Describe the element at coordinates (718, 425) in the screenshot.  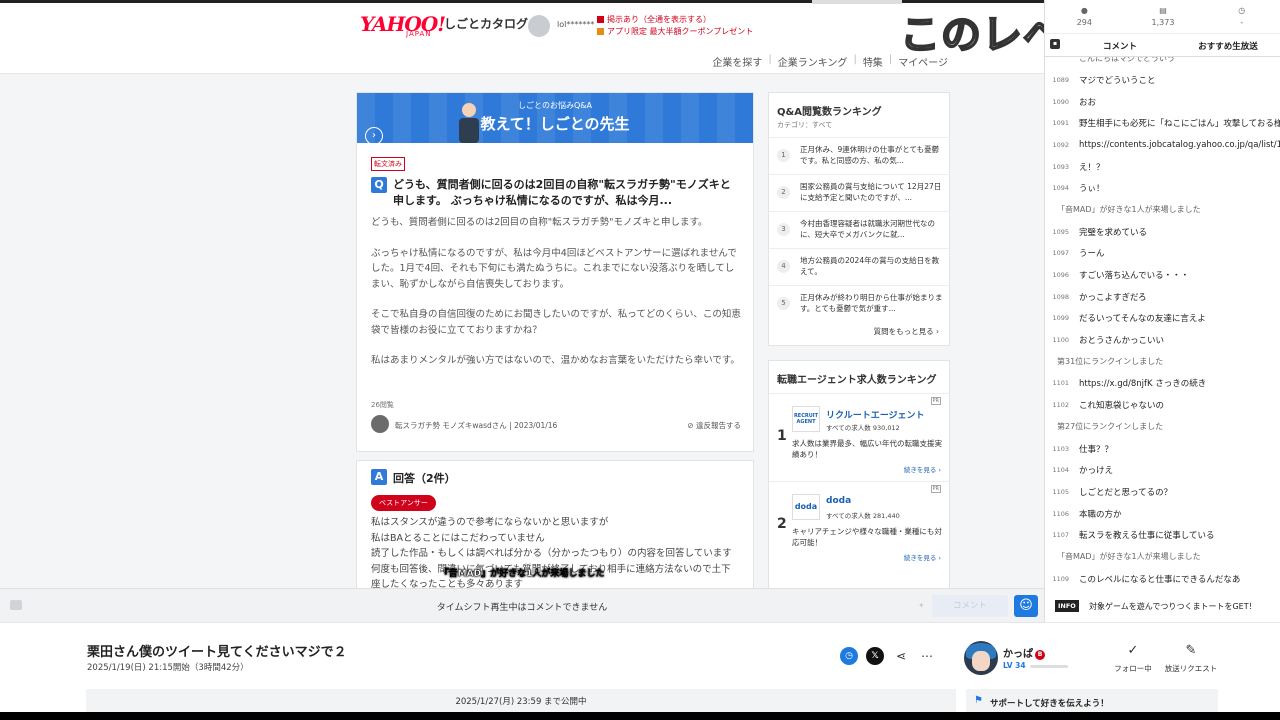
I see `report-label: 違反報告する` at that location.